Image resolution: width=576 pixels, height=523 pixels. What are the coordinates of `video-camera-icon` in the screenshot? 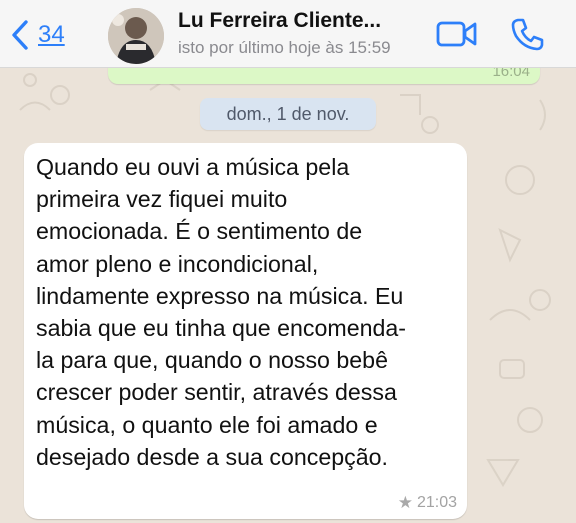 It's located at (457, 36).